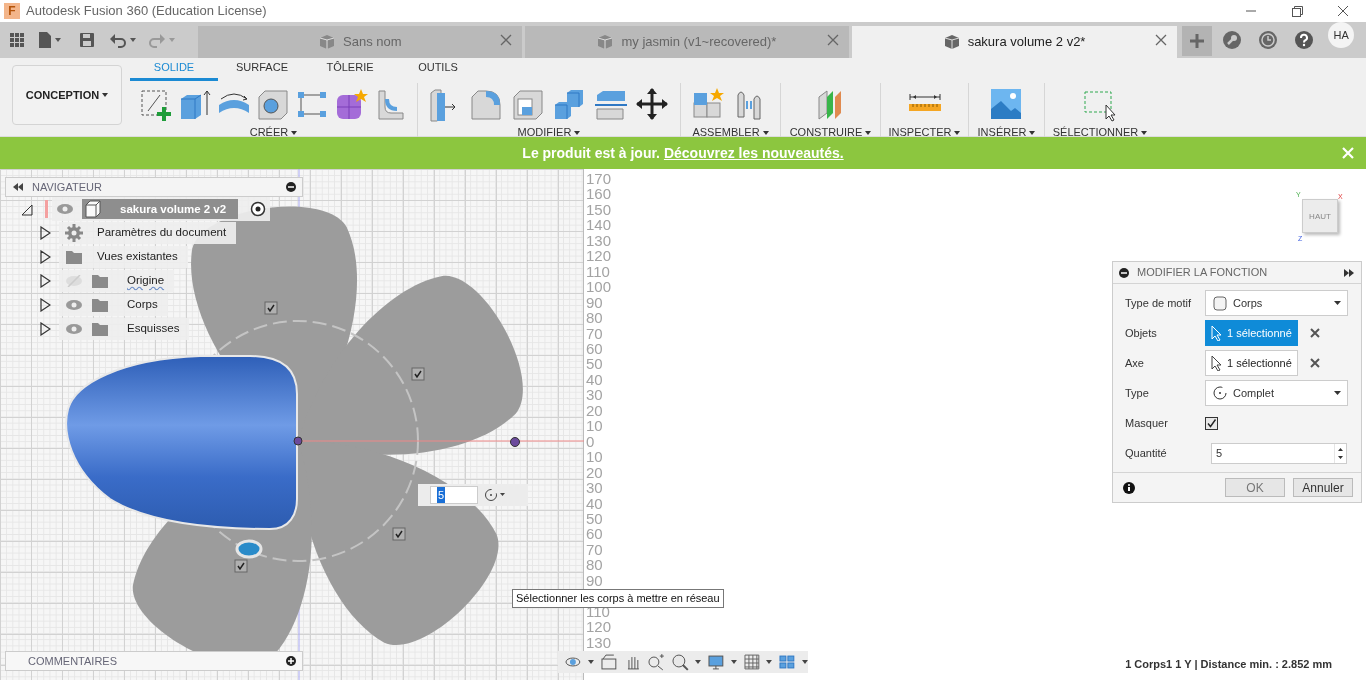 This screenshot has height=680, width=1366. Describe the element at coordinates (599, 194) in the screenshot. I see `ruler-label: 160` at that location.